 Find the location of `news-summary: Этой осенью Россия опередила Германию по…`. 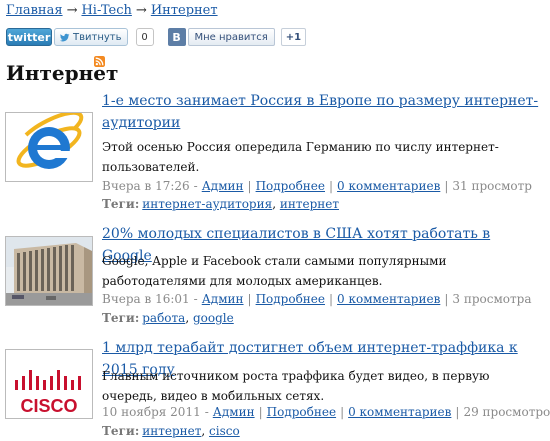

news-summary: Этой осенью Россия опередила Германию по… is located at coordinates (300, 157).